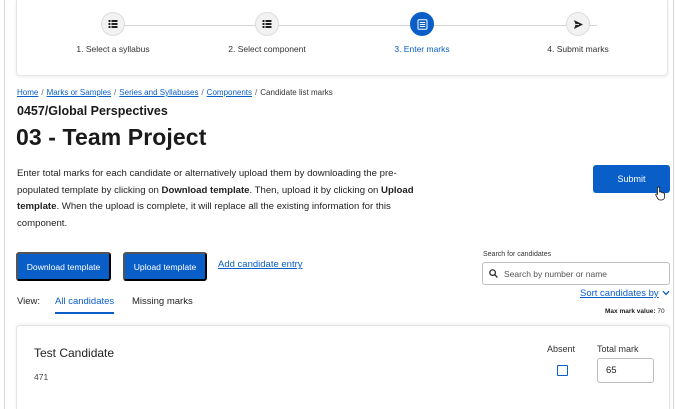 This screenshot has width=676, height=409. I want to click on send-icon, so click(578, 24).